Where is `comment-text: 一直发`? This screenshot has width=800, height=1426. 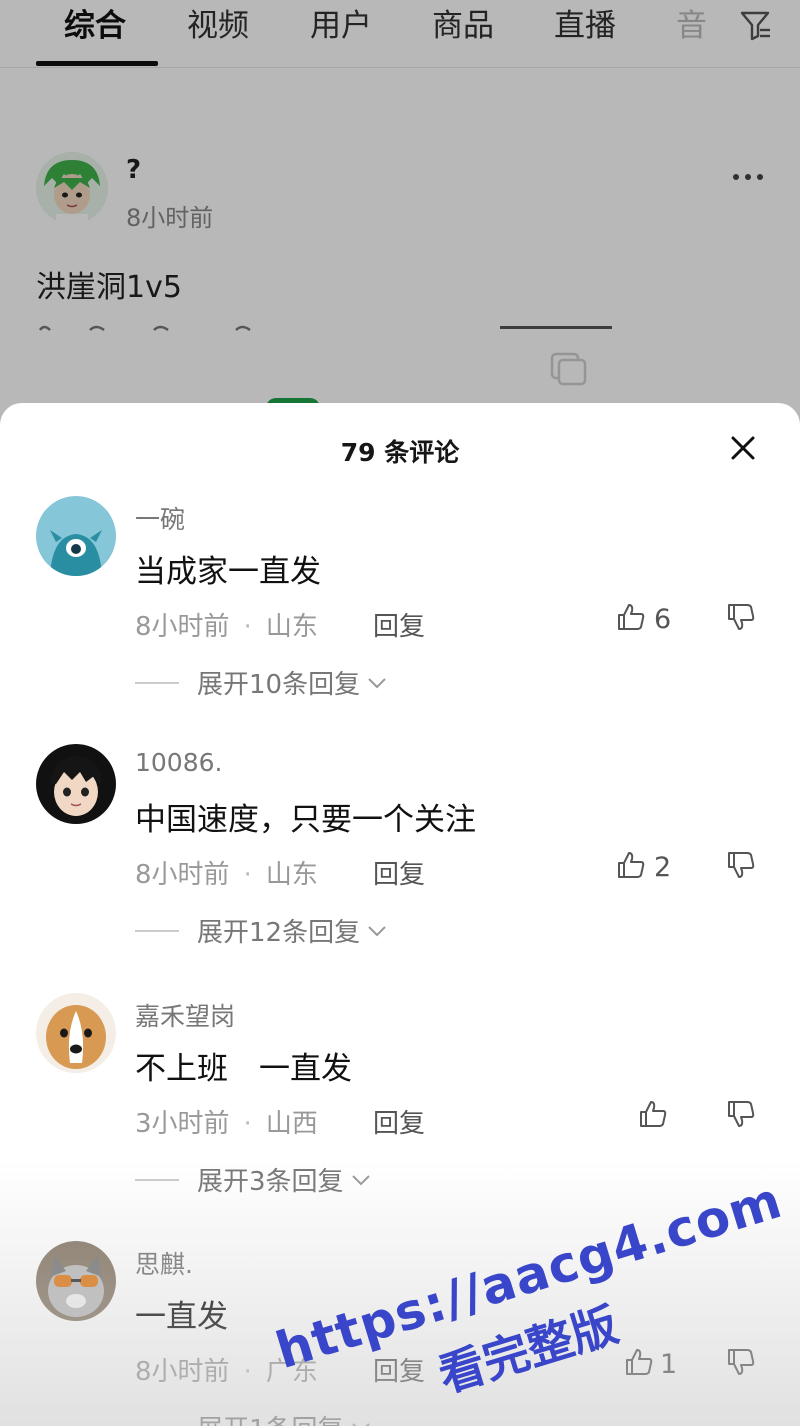
comment-text: 一直发 is located at coordinates (181, 1317).